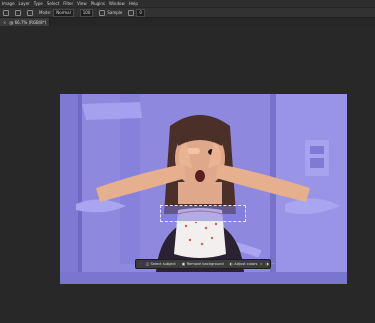  I want to click on remove-background-label: Remove background, so click(205, 264).